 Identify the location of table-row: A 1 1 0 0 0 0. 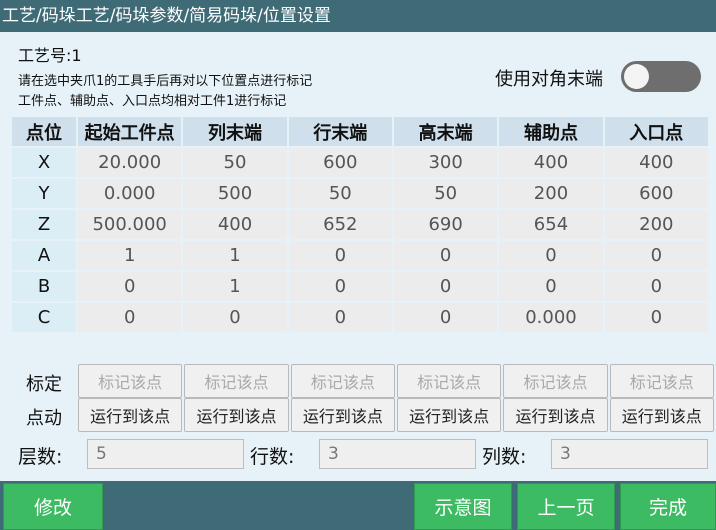
(360, 255).